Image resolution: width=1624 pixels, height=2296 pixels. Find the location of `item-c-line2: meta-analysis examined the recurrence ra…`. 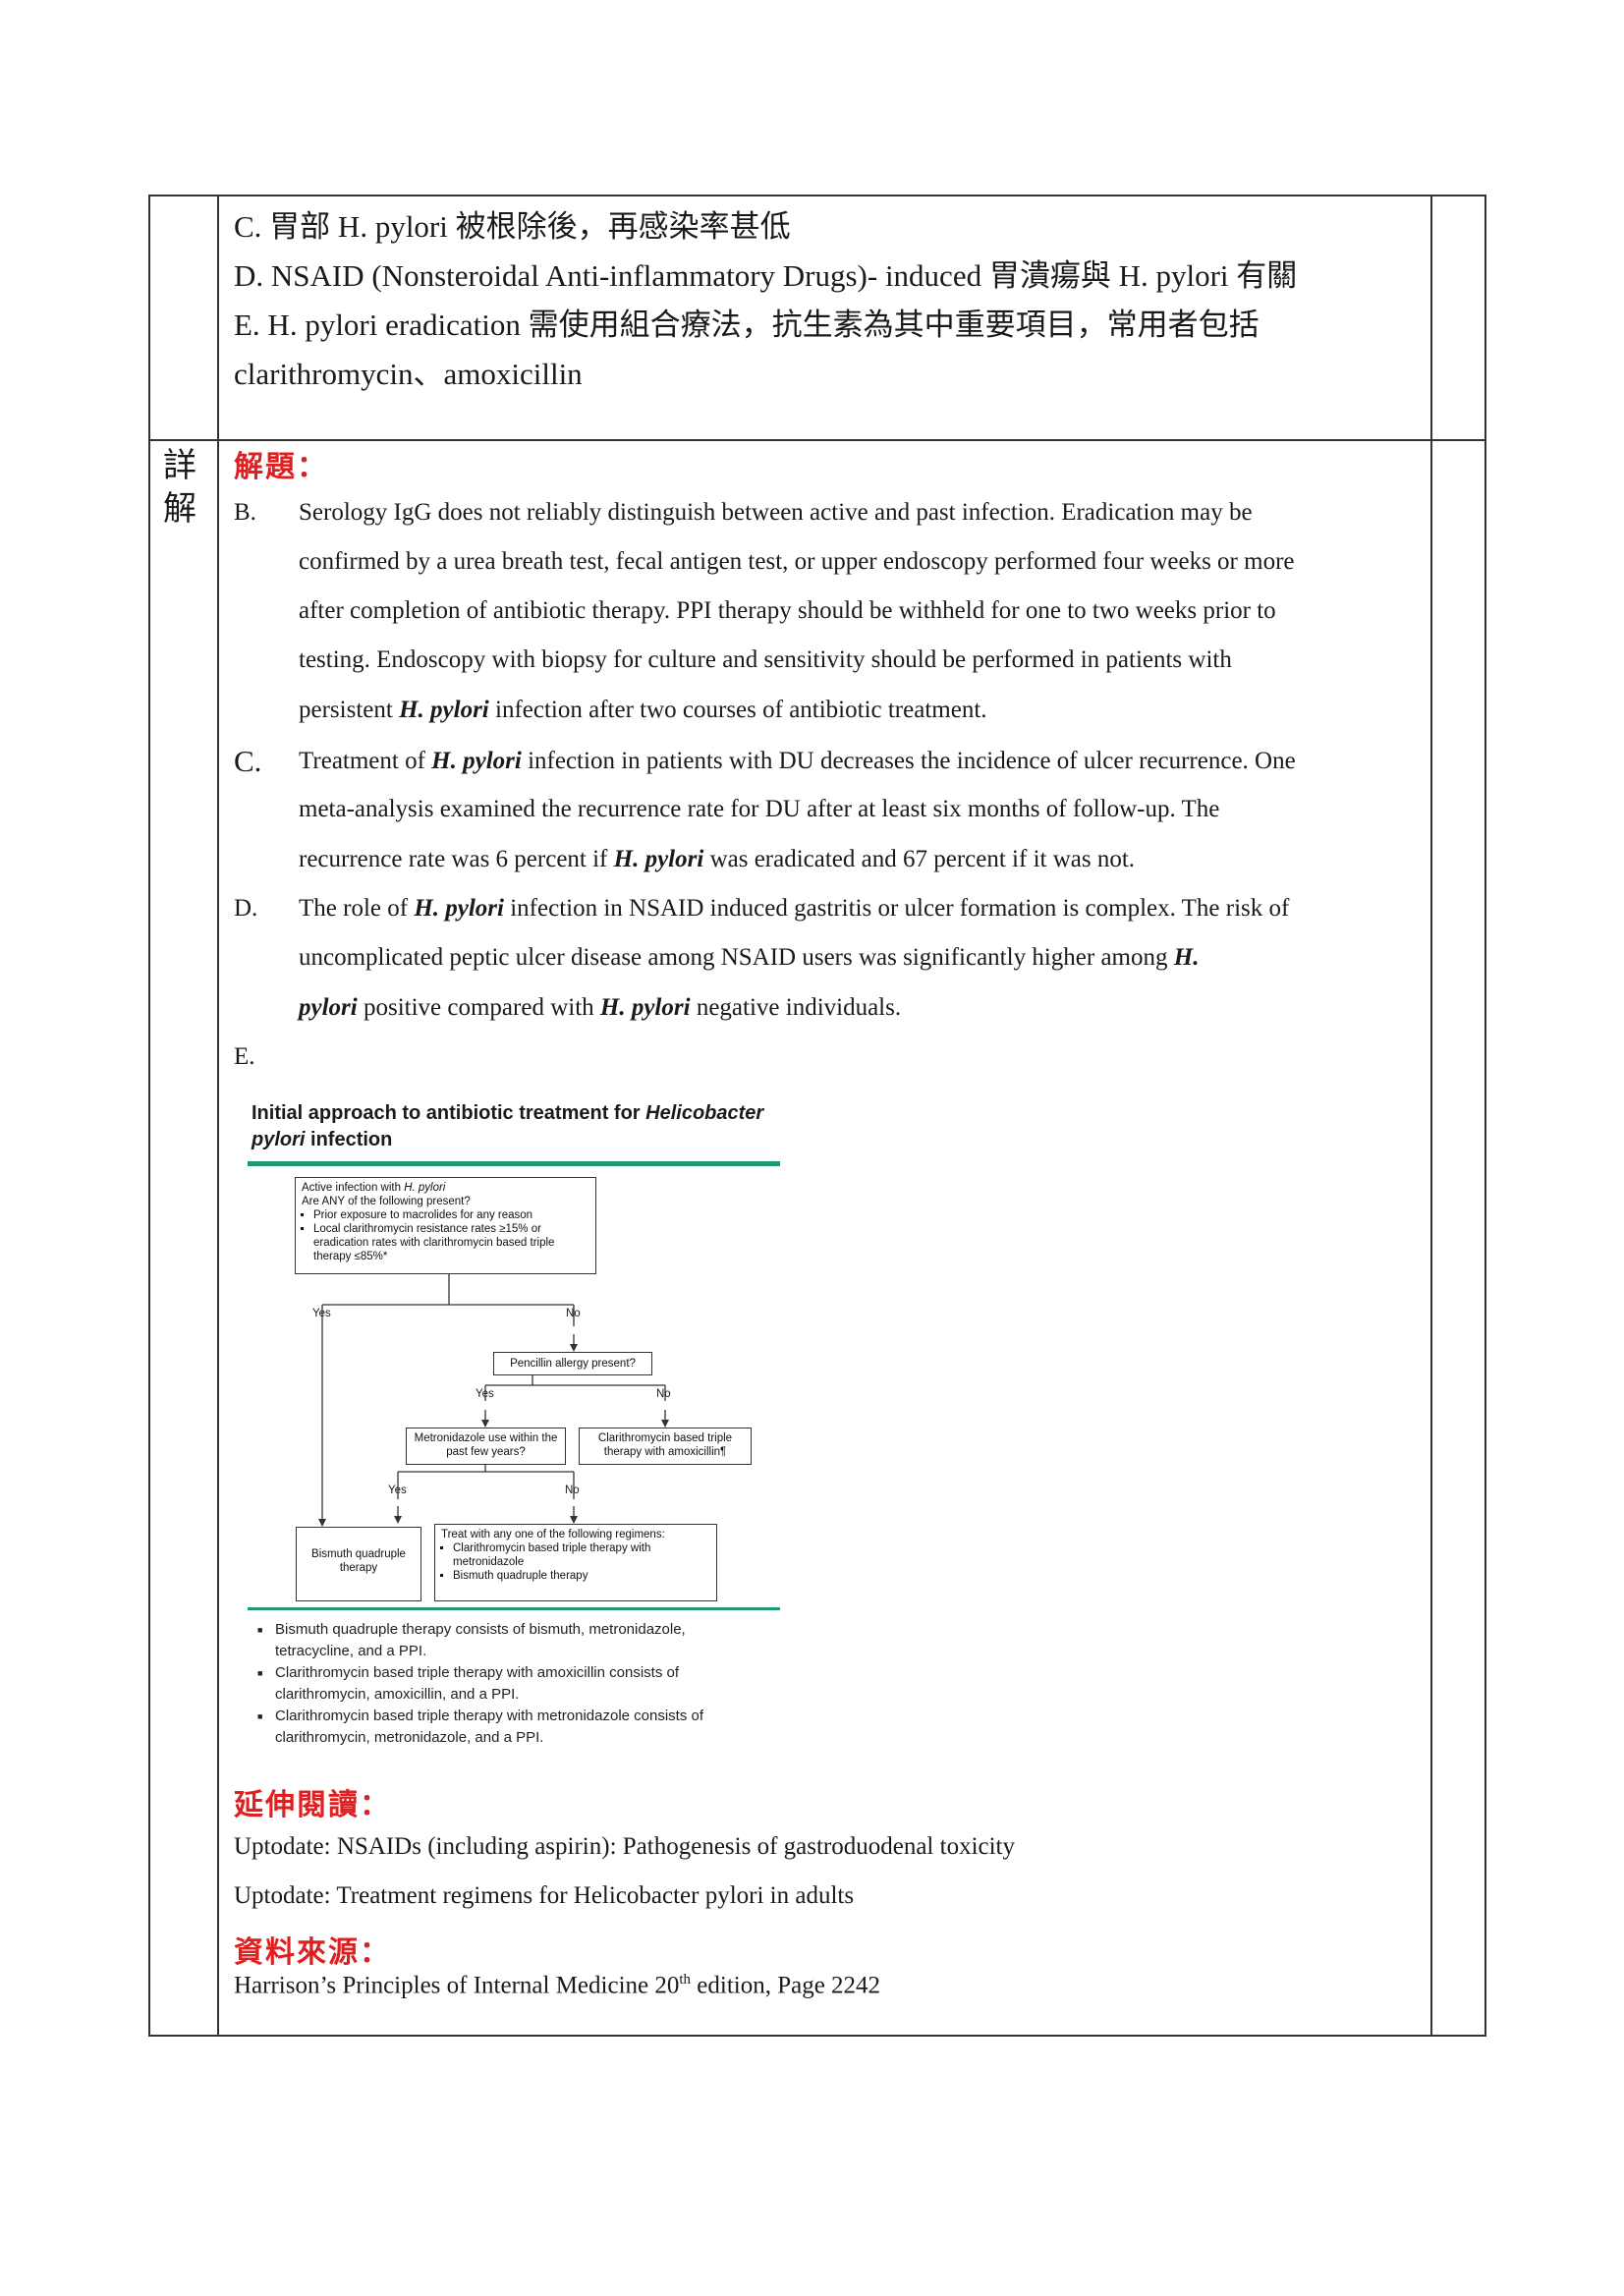

item-c-line2: meta-analysis examined the recurrence ra… is located at coordinates (759, 809).